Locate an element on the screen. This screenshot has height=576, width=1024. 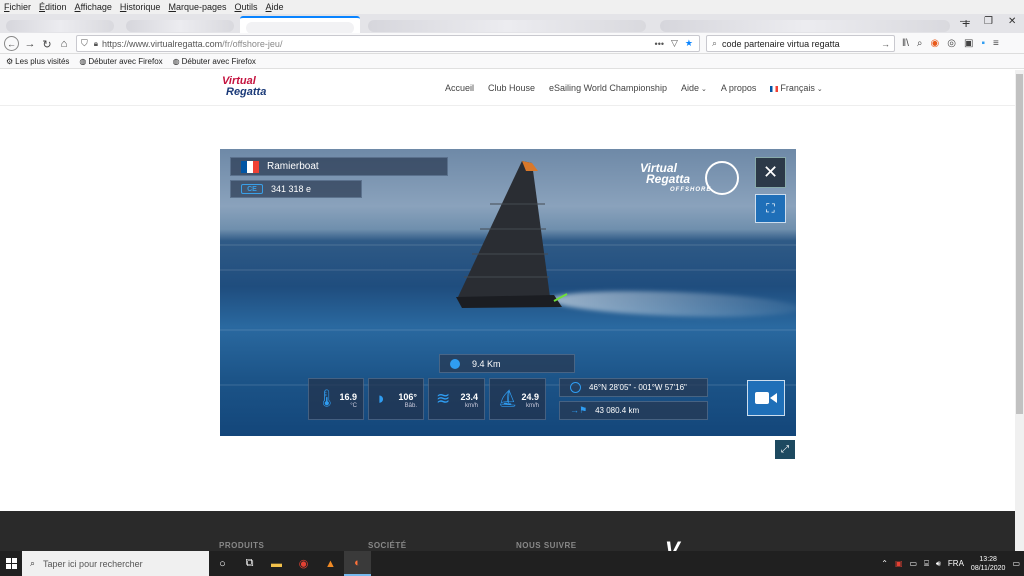
lock-icon: 🔒︎ is located at coordinates (96, 44).